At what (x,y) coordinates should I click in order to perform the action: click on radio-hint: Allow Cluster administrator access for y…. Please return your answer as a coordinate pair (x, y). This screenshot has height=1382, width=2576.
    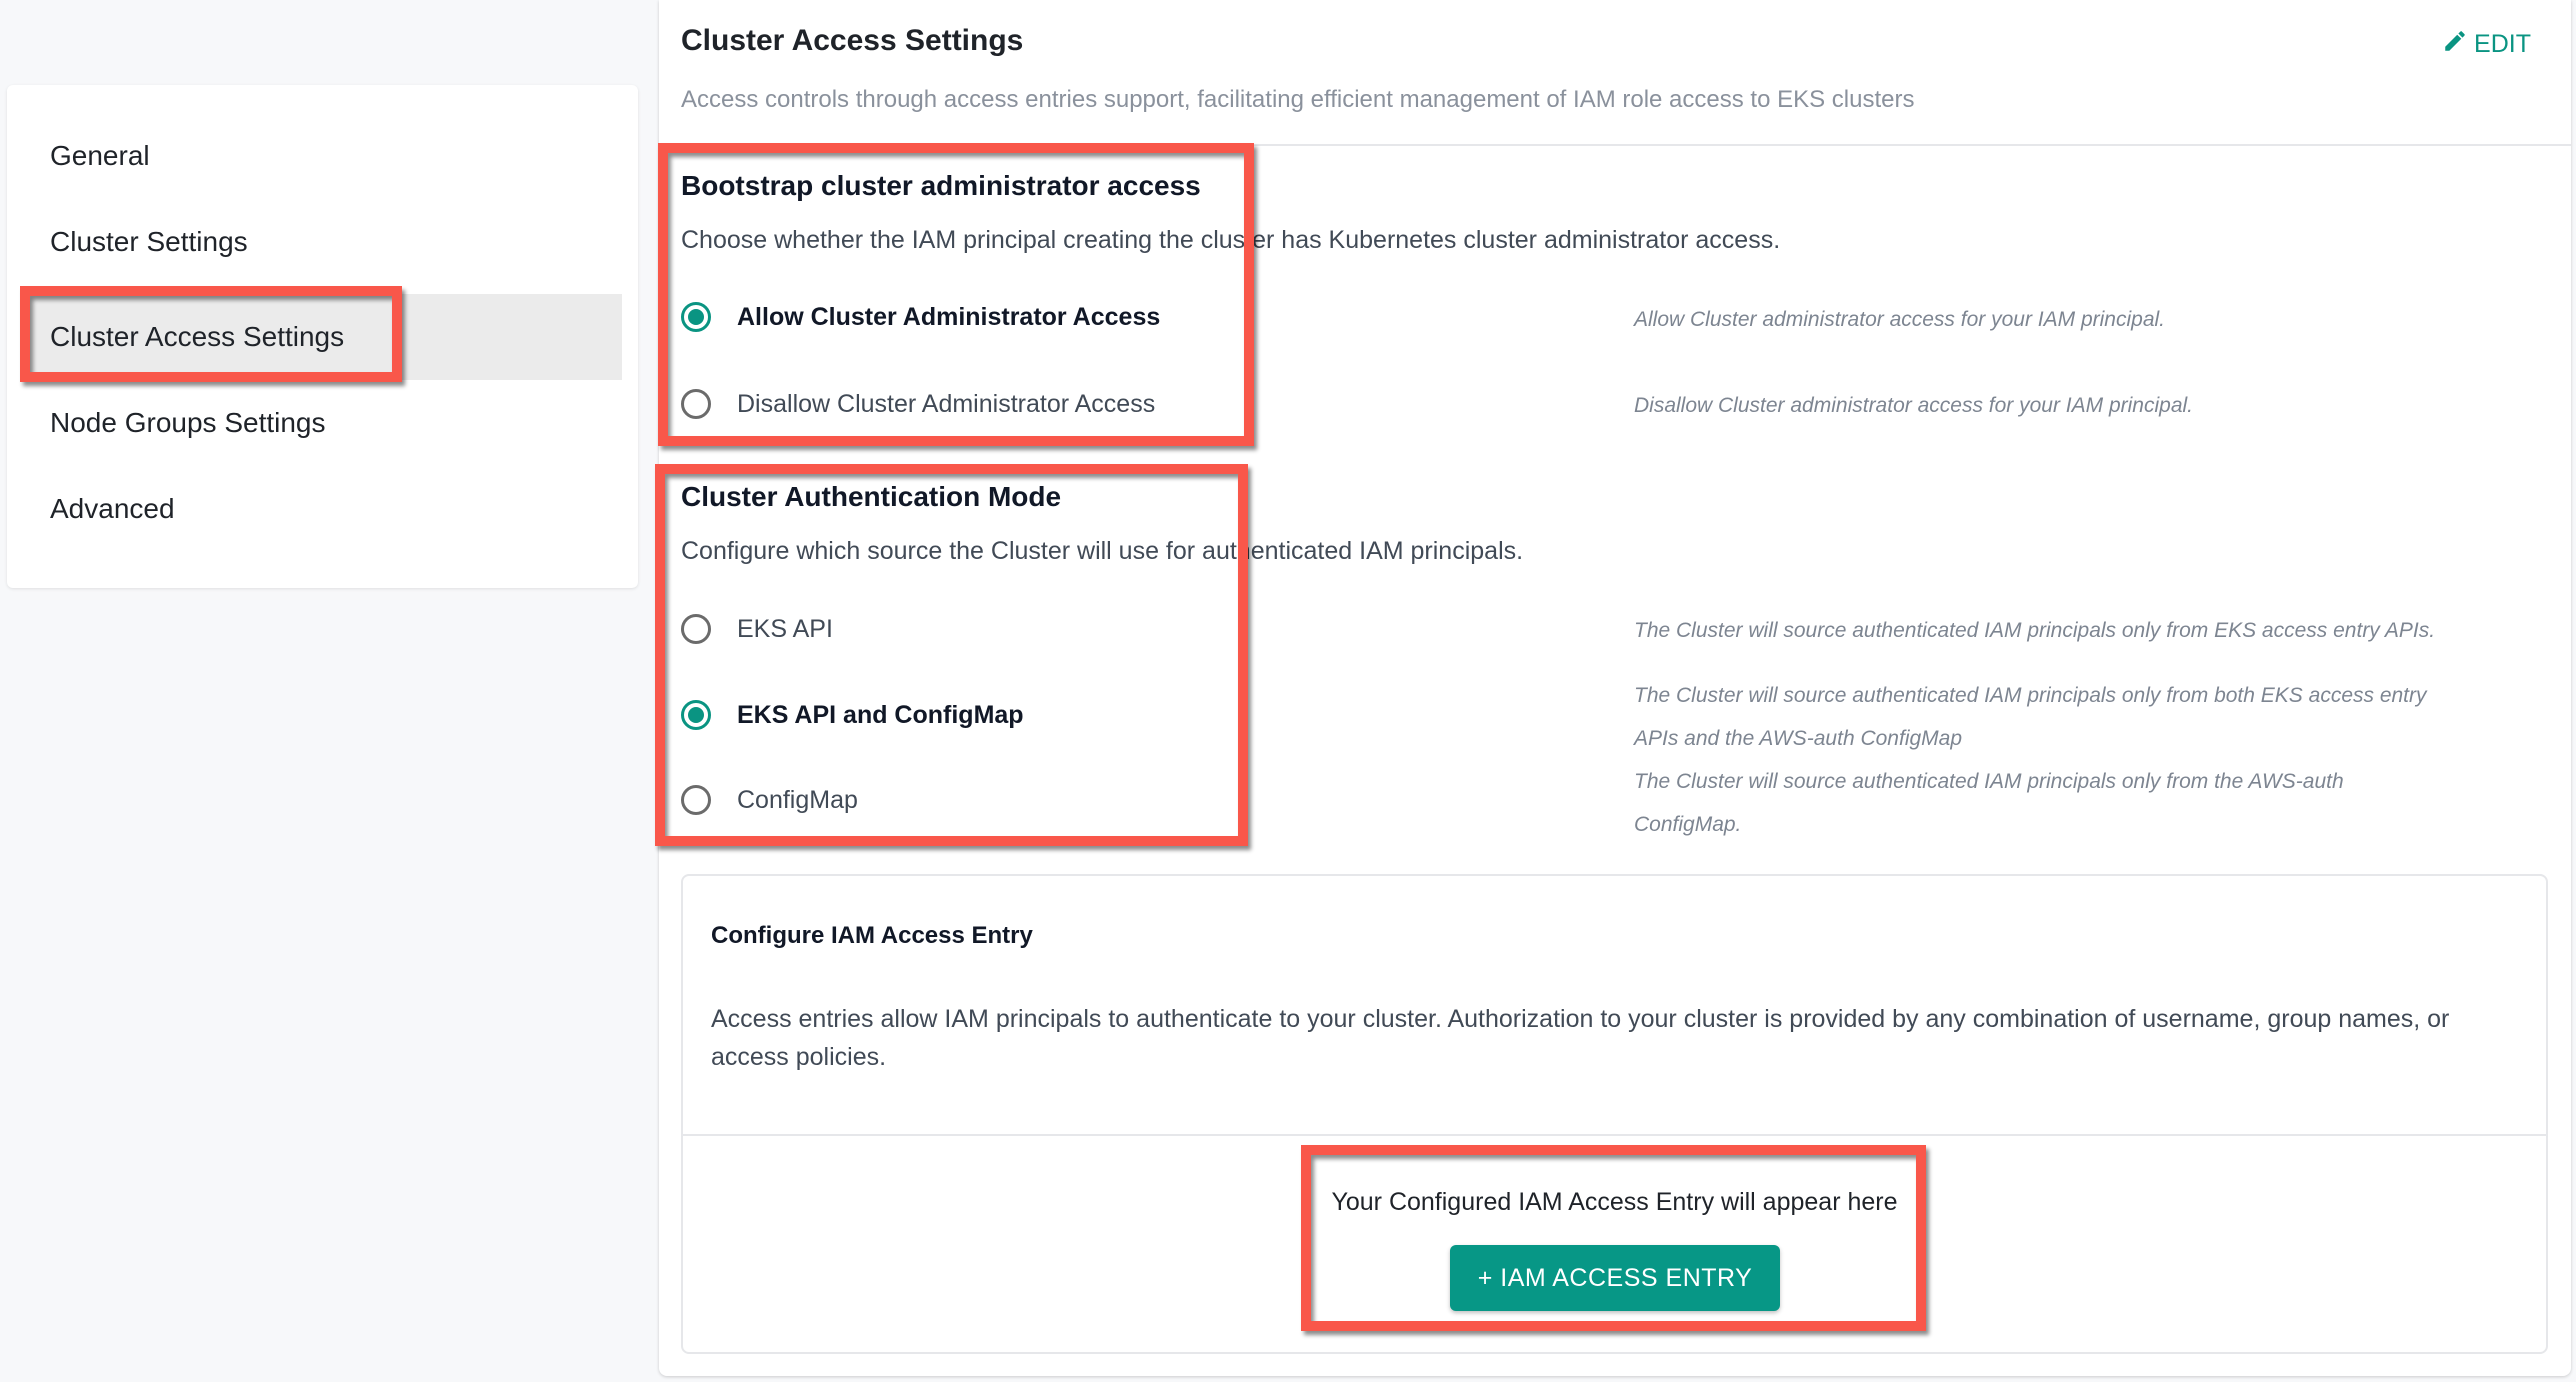
    Looking at the image, I should click on (1900, 319).